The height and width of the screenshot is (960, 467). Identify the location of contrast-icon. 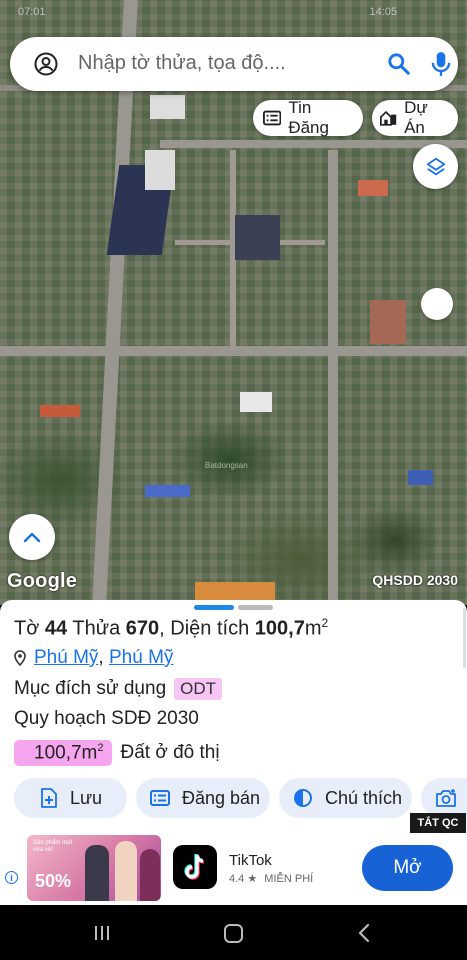
(303, 798).